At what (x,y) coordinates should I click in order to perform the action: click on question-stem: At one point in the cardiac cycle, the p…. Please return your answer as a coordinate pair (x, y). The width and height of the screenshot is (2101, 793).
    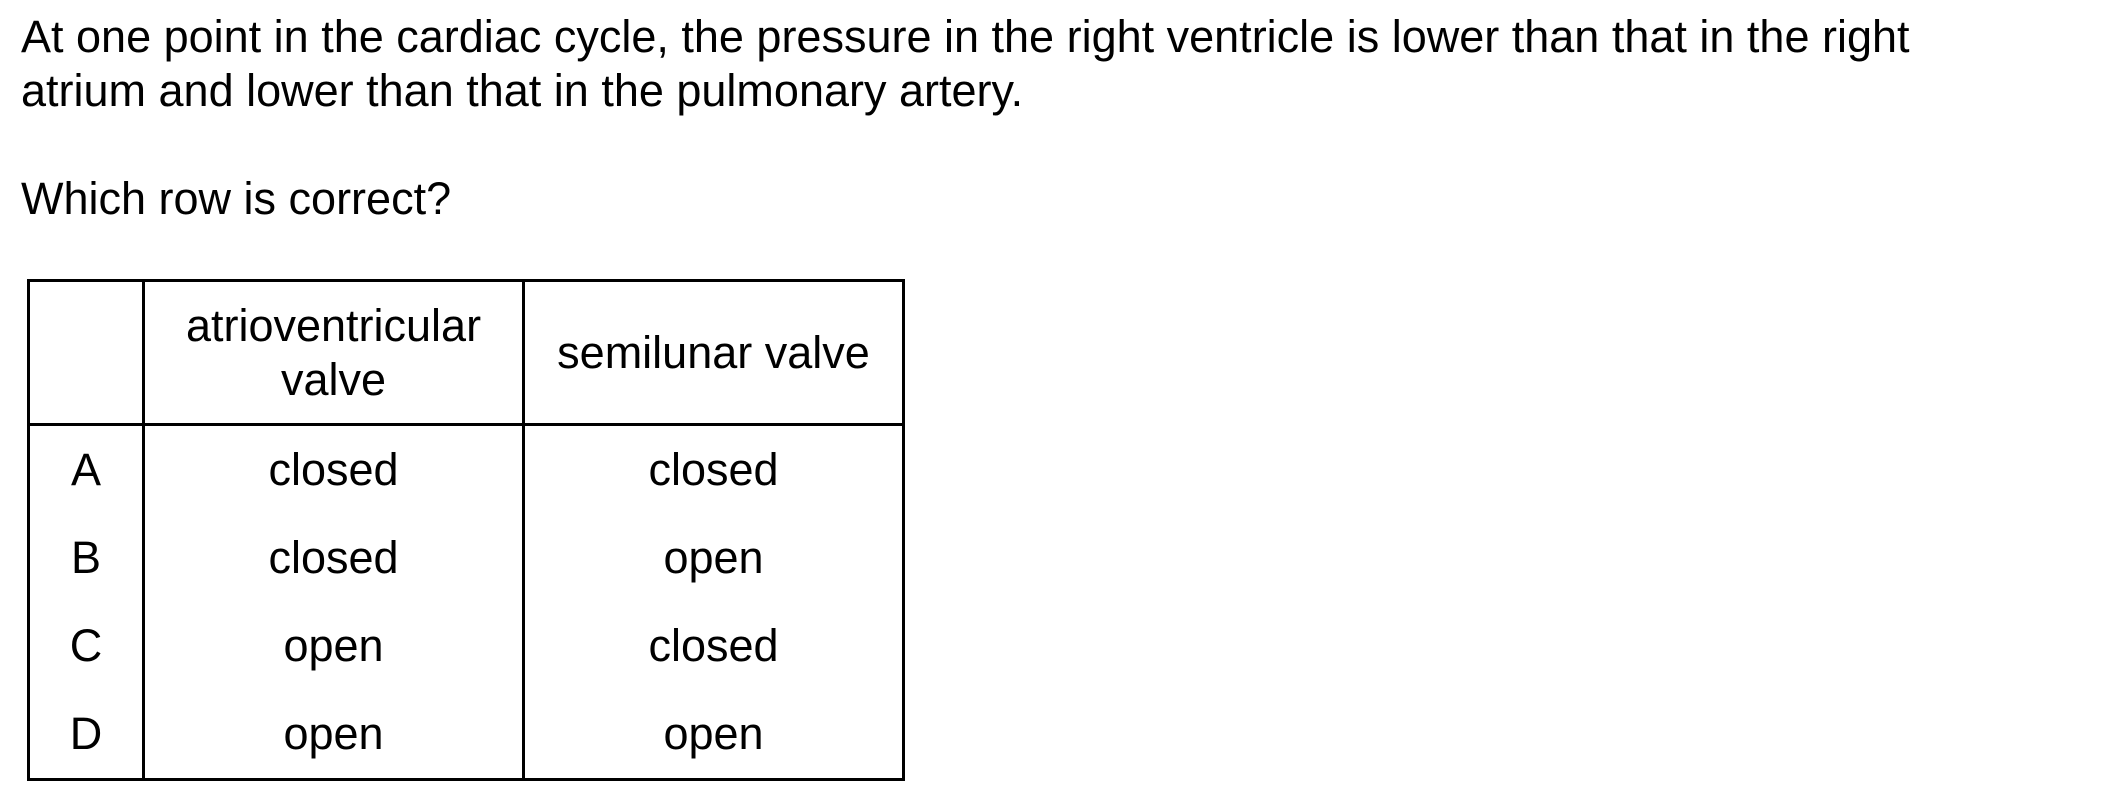
    Looking at the image, I should click on (1051, 64).